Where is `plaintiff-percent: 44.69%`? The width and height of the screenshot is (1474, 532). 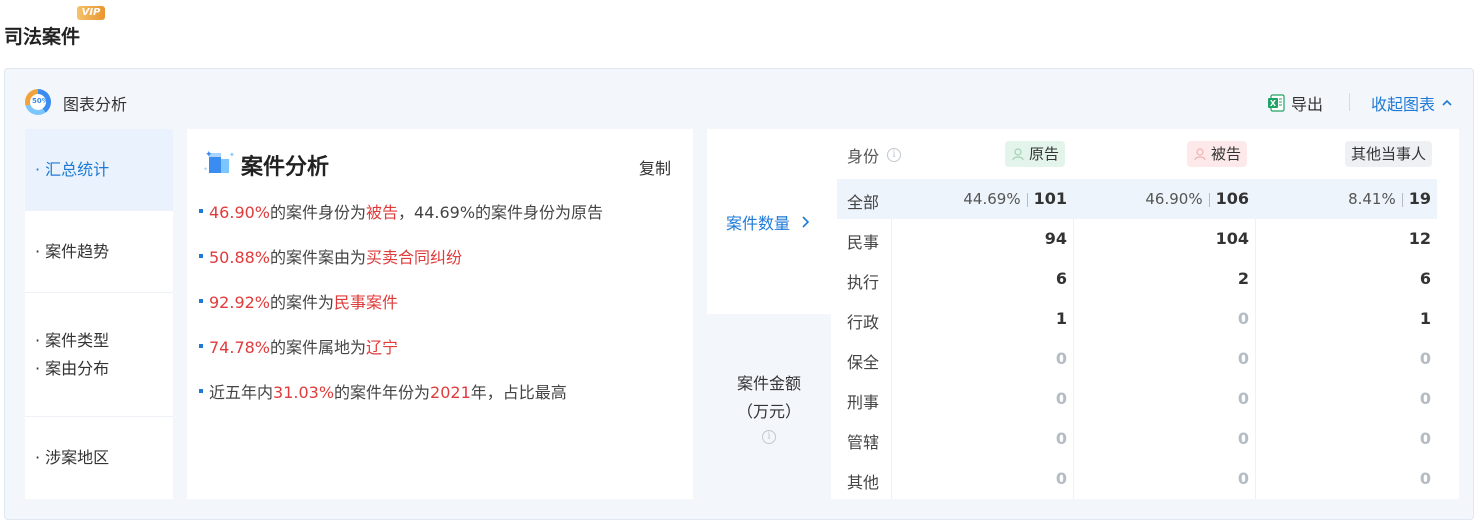 plaintiff-percent: 44.69% is located at coordinates (992, 199).